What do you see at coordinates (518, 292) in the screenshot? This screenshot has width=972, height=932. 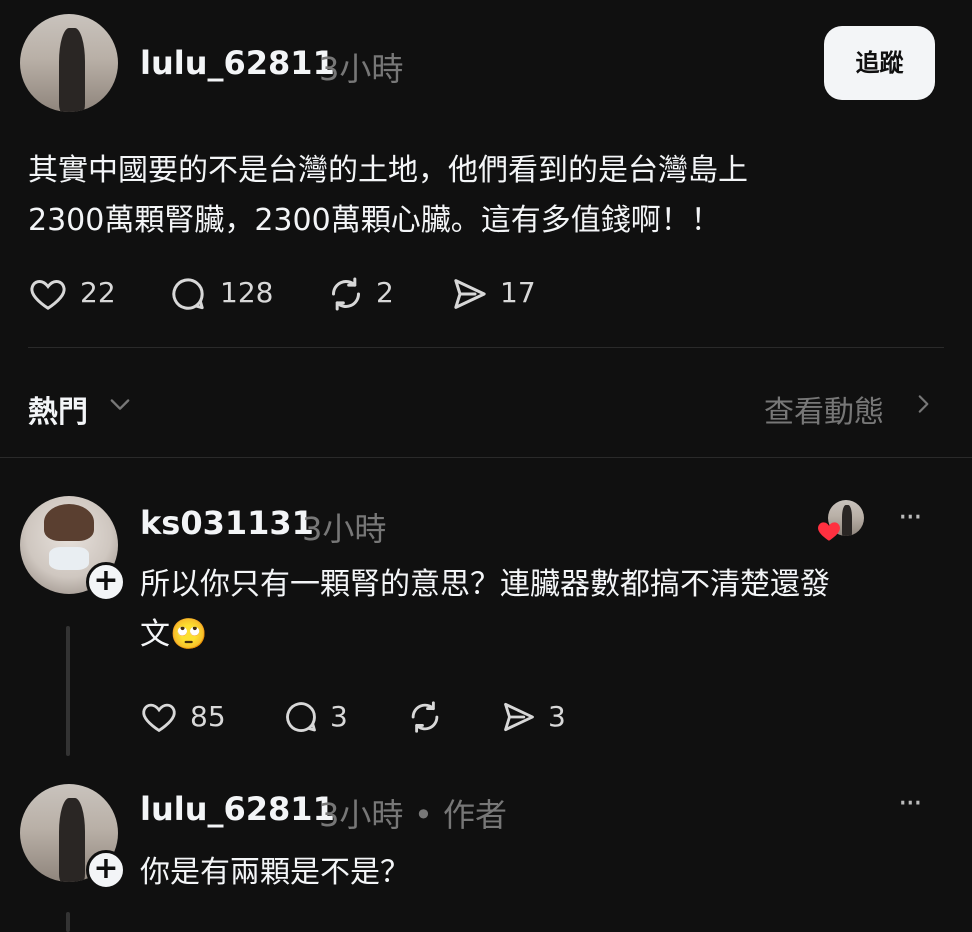 I see `share-count: 17` at bounding box center [518, 292].